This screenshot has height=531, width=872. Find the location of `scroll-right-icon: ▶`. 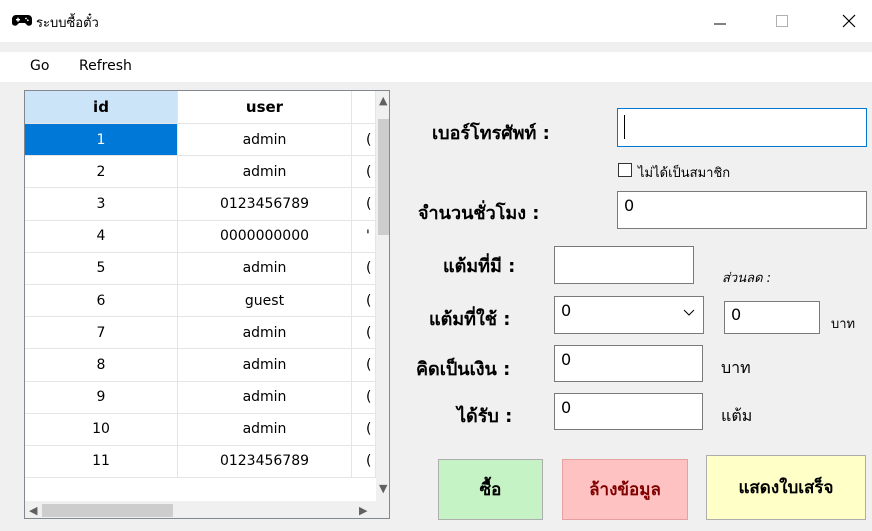

scroll-right-icon: ▶ is located at coordinates (363, 510).